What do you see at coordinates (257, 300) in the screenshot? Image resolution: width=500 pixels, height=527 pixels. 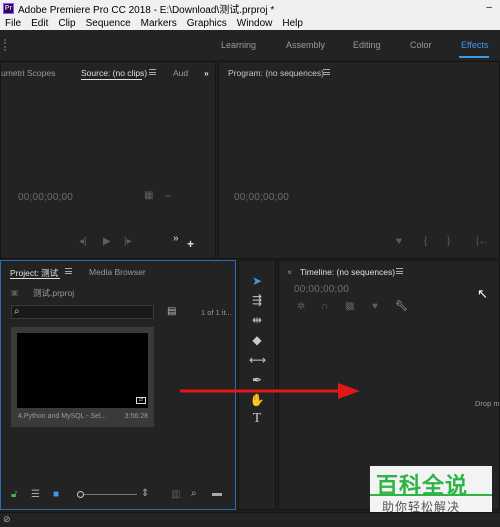 I see `track-select-tool-icon: ⇶` at bounding box center [257, 300].